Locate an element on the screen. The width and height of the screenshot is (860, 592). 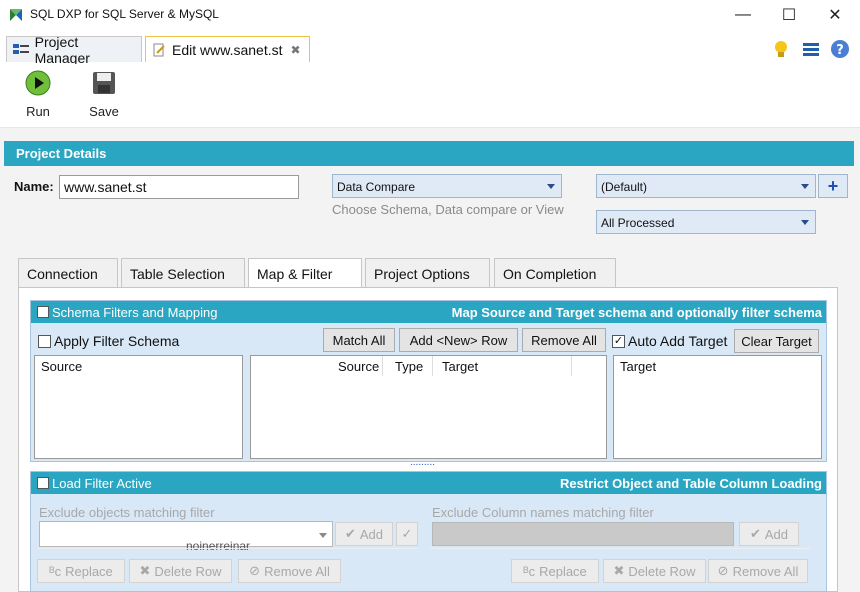
load-filter-title: Load Filter Active is located at coordinates (102, 483).